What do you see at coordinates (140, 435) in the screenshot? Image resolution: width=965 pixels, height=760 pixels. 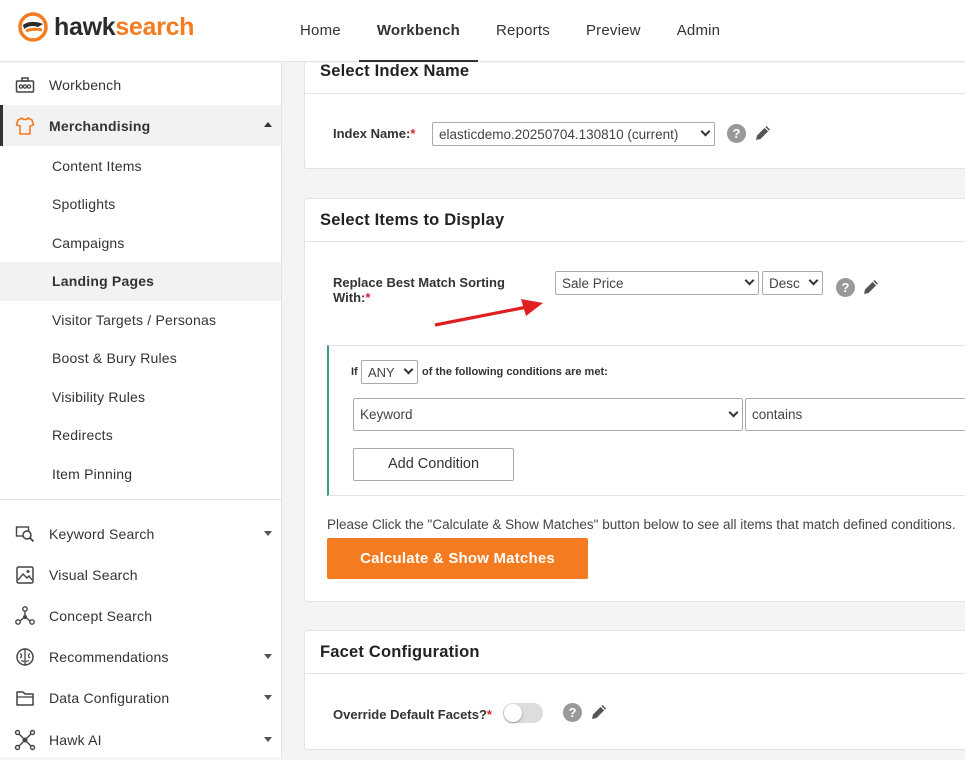 I see `sidebar-subitem-redirects: Redirects` at bounding box center [140, 435].